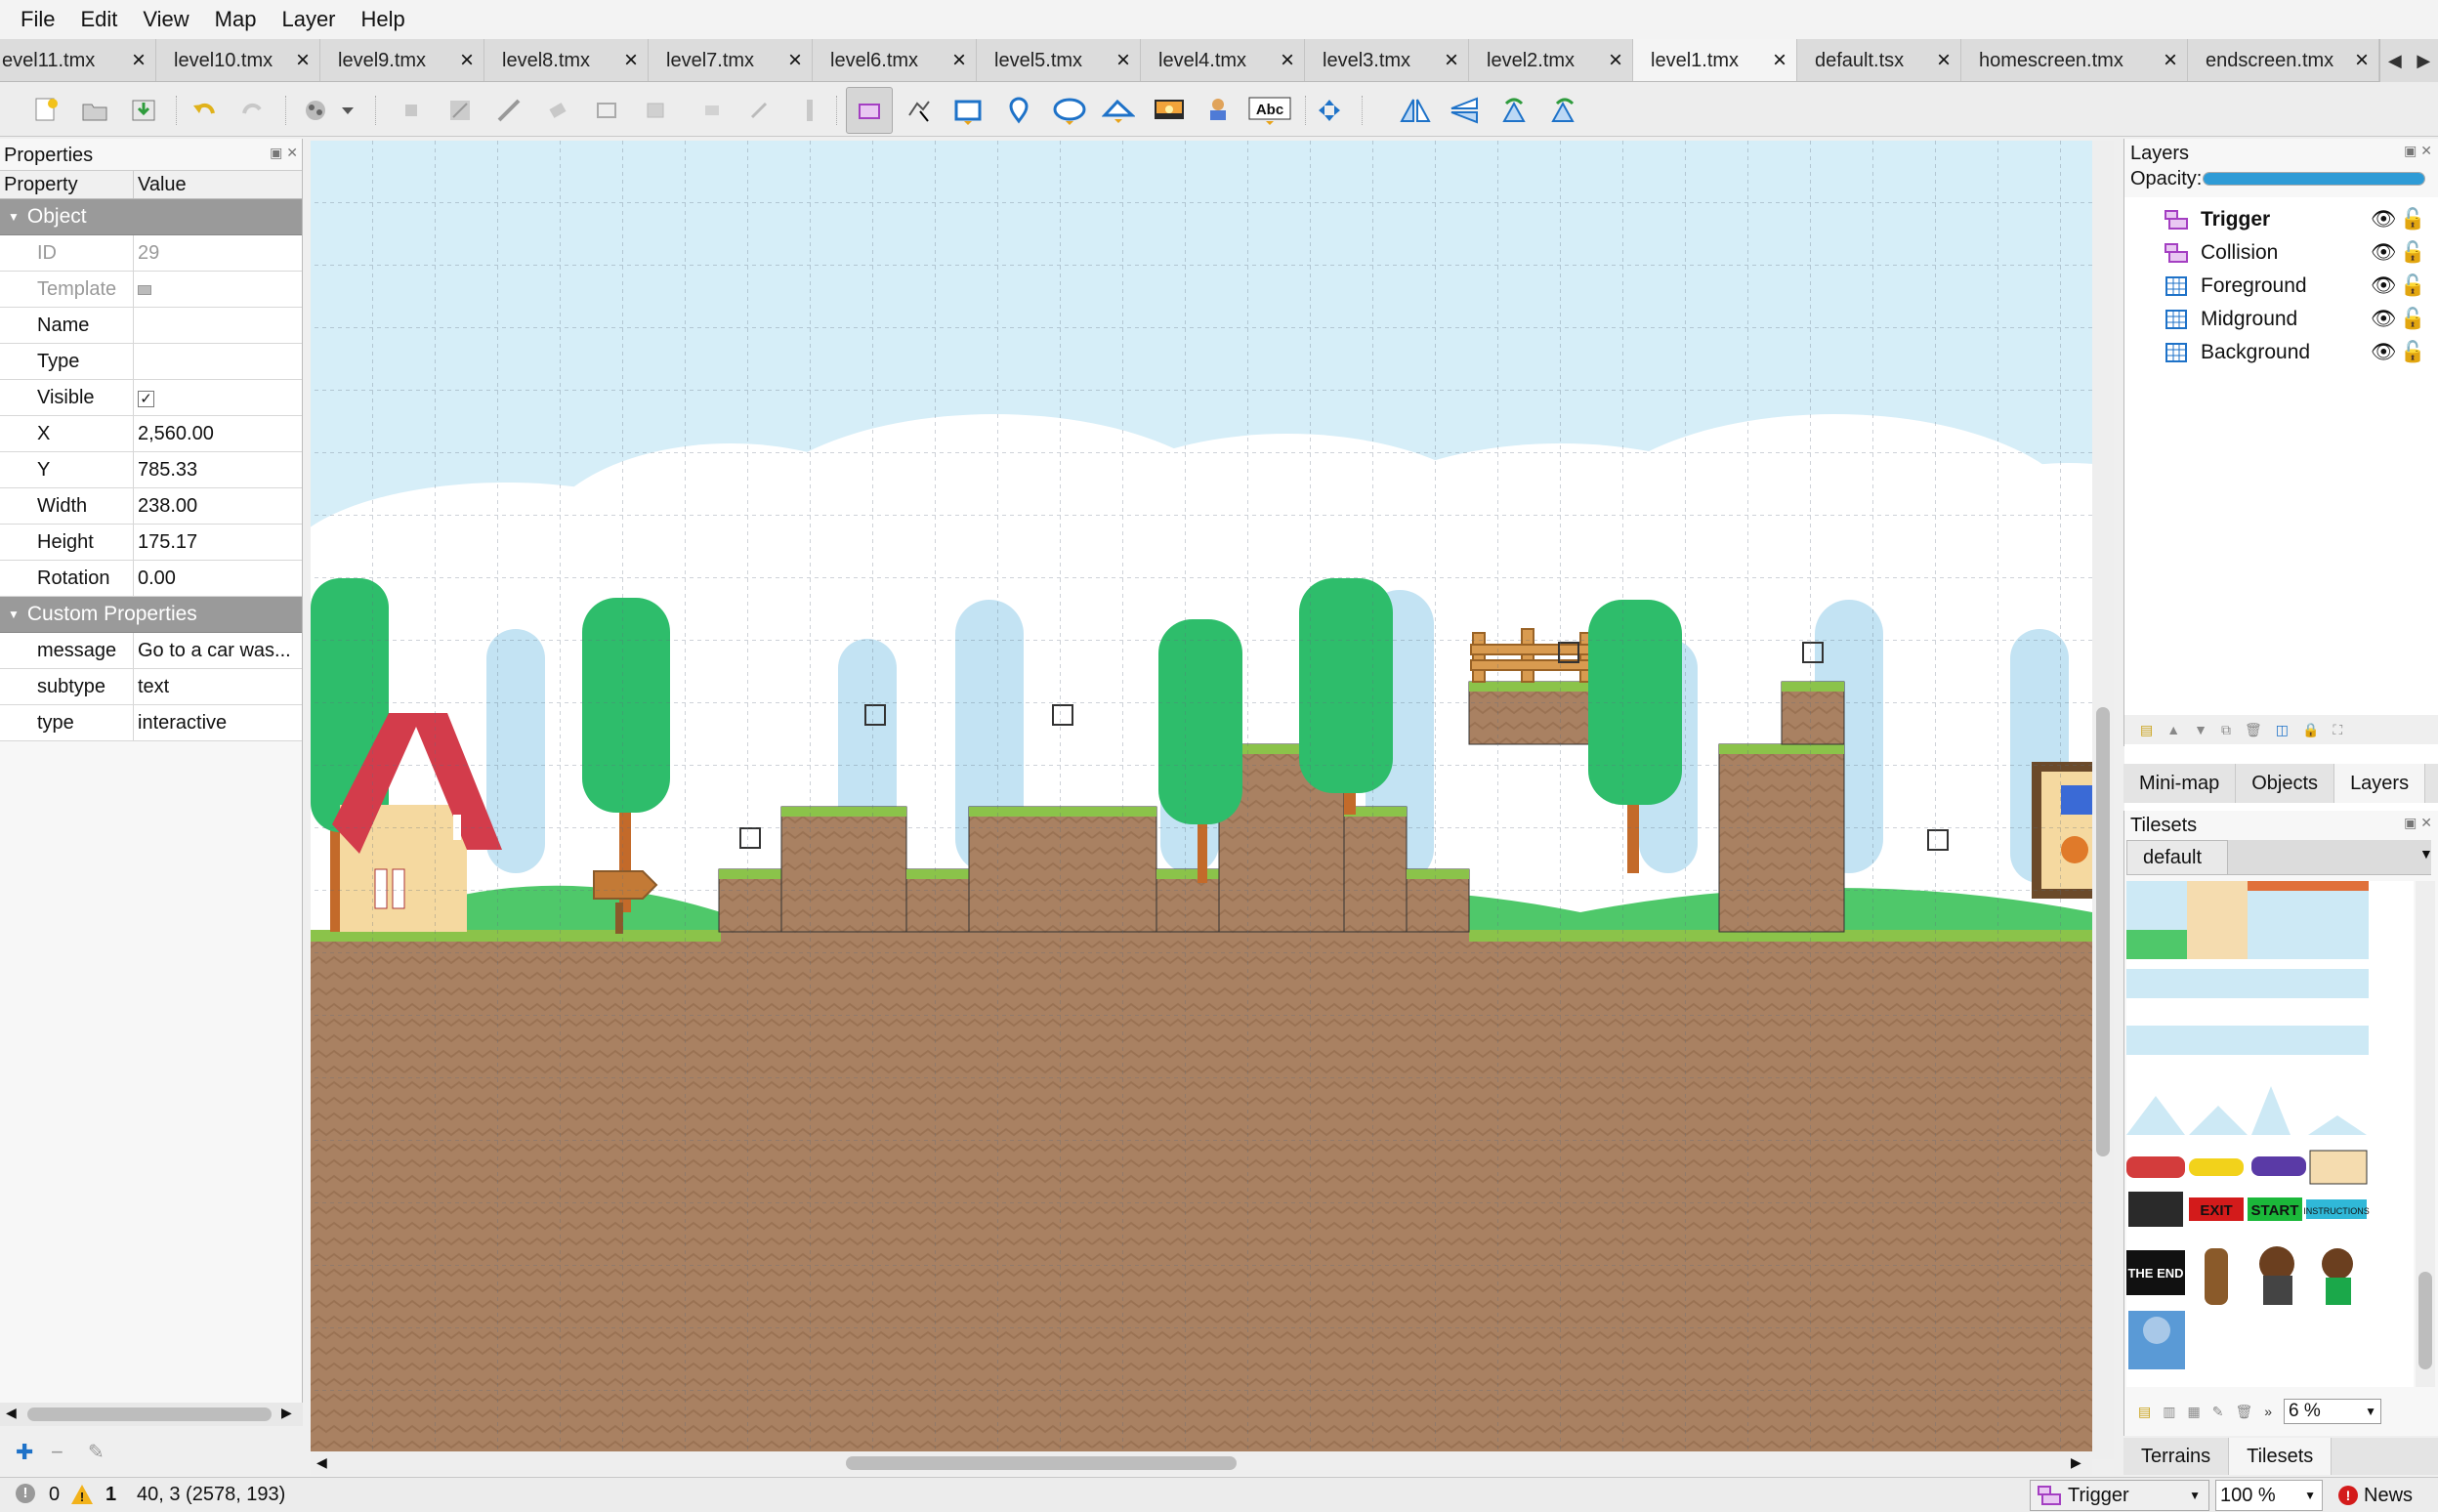 This screenshot has width=2438, height=1512. I want to click on property-value: 2,560.00, so click(217, 434).